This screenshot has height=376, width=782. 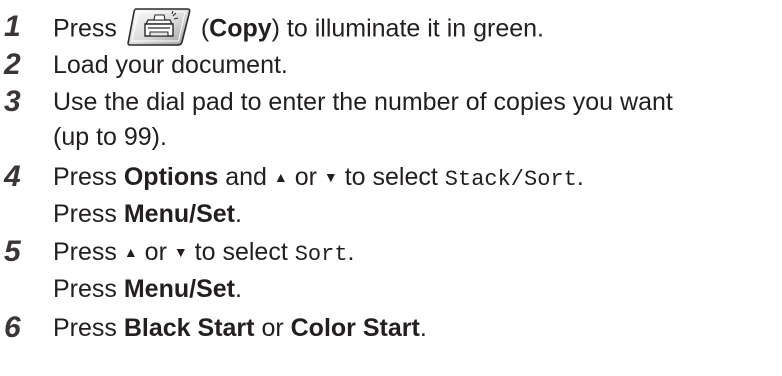 What do you see at coordinates (12, 26) in the screenshot?
I see `step-number: 1` at bounding box center [12, 26].